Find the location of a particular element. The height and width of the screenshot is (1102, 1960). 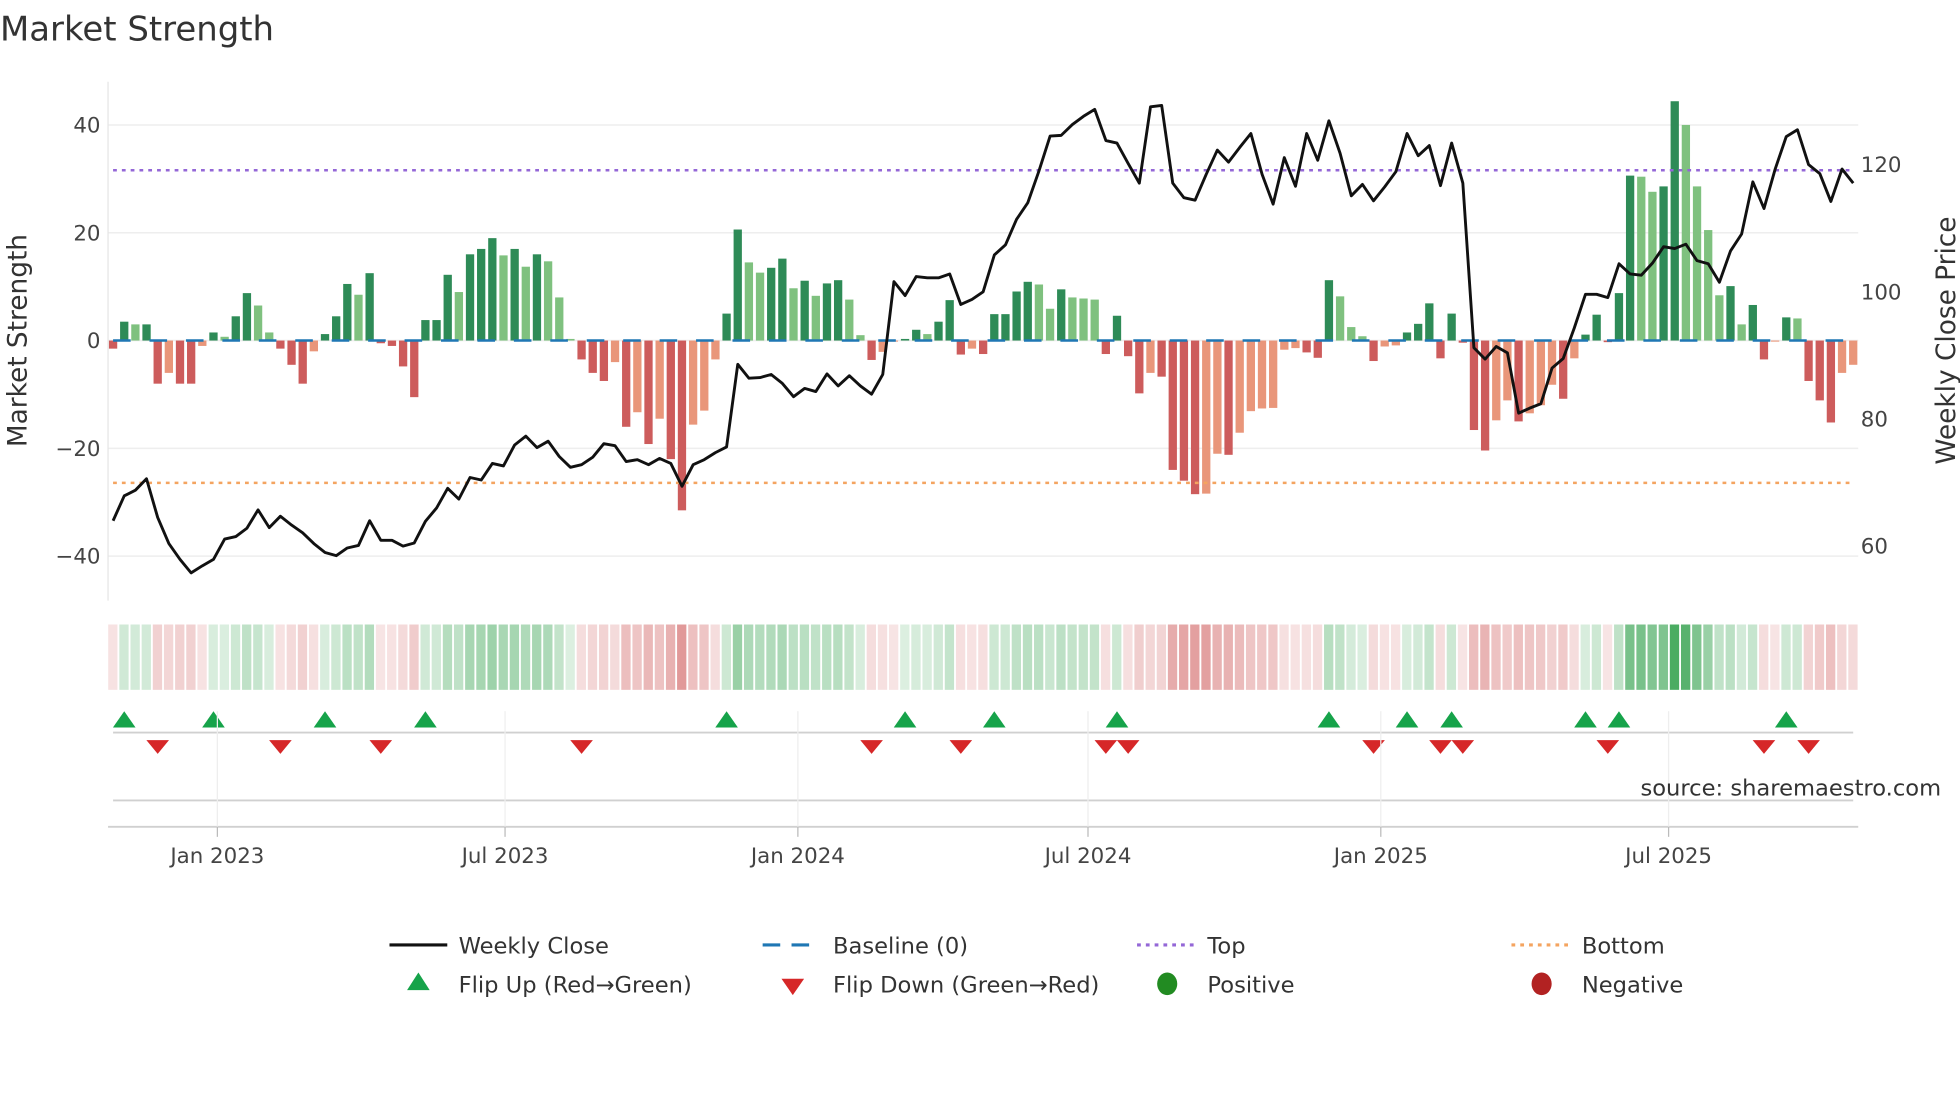

y-tick-label: 40 is located at coordinates (86, 125).